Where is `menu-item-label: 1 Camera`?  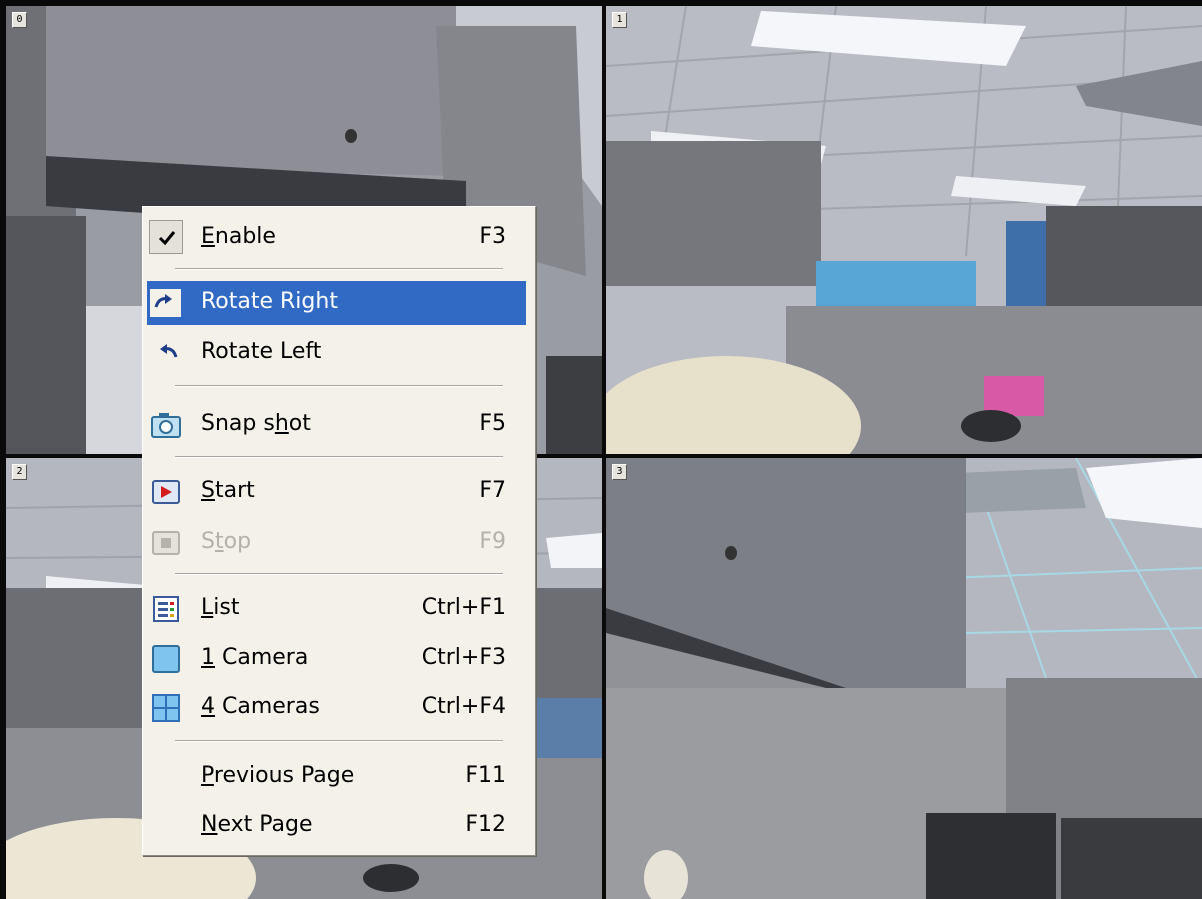
menu-item-label: 1 Camera is located at coordinates (255, 657).